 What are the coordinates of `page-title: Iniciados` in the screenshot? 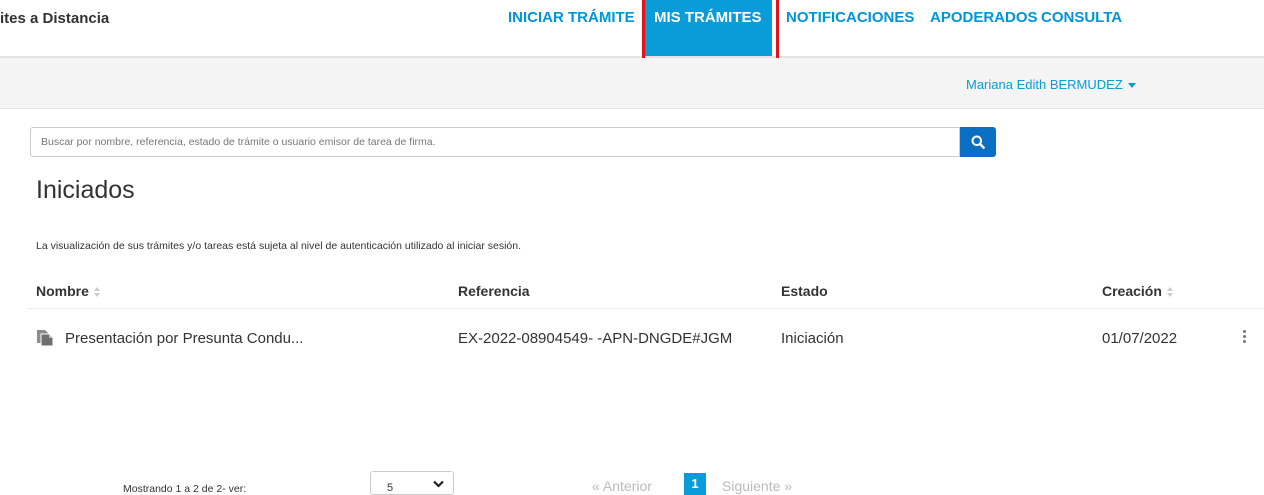 It's located at (85, 190).